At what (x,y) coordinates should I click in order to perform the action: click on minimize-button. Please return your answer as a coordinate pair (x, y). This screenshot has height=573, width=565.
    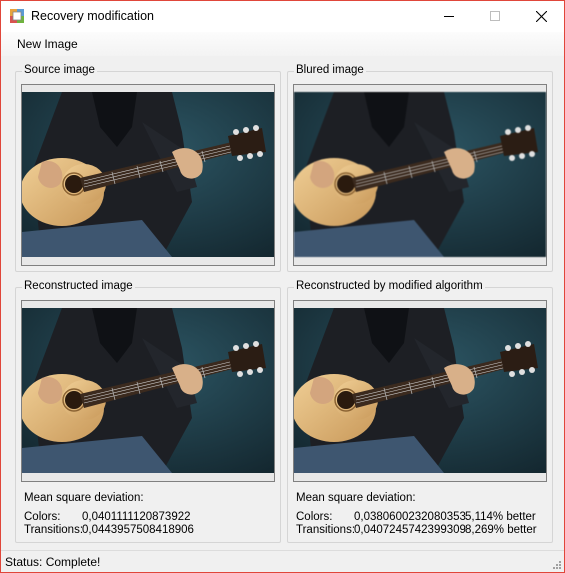
    Looking at the image, I should click on (449, 16).